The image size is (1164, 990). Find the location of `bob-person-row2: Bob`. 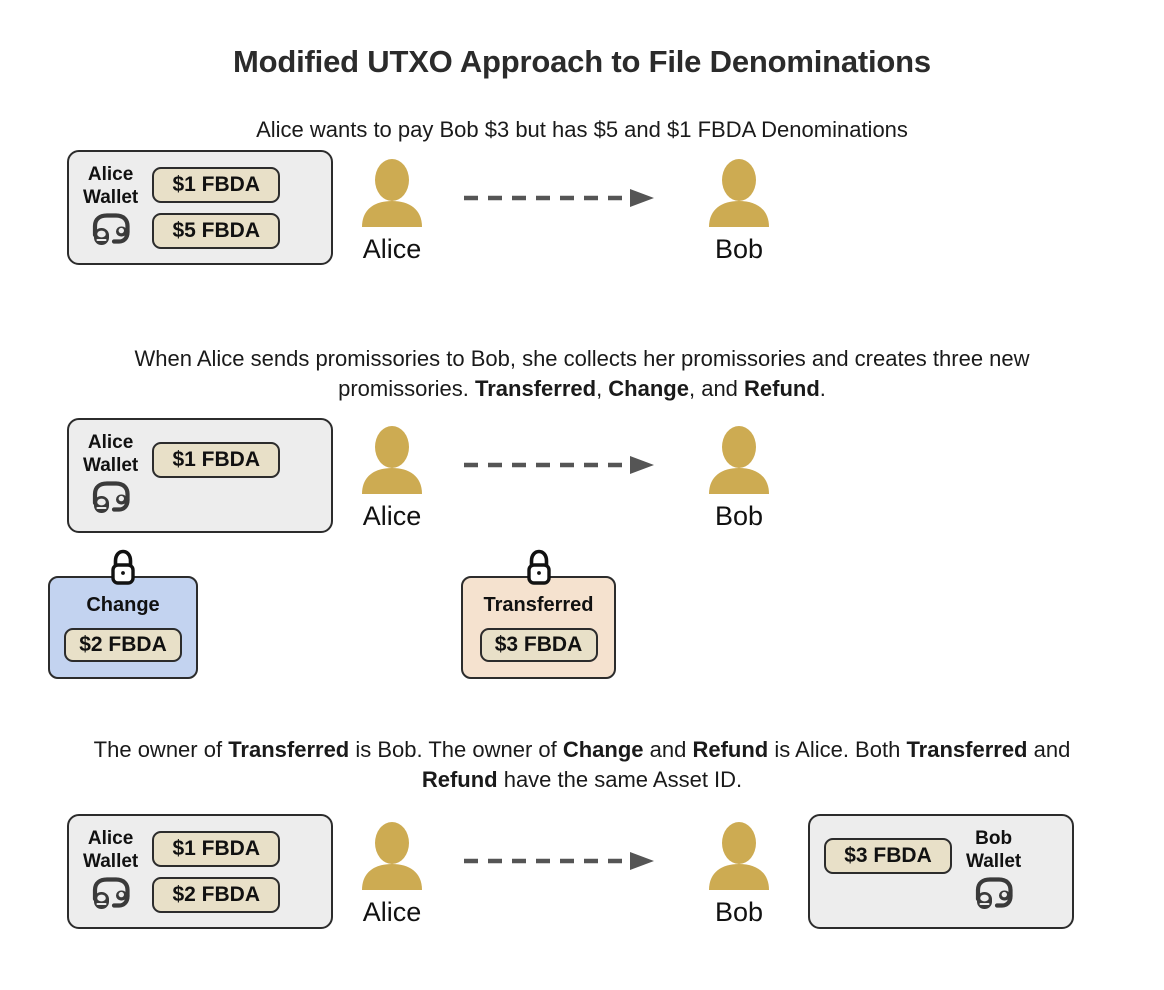

bob-person-row2: Bob is located at coordinates (739, 478).